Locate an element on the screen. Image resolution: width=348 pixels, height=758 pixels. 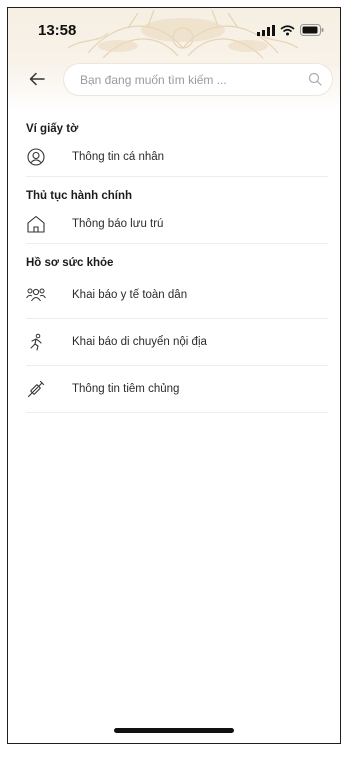
section-title: Hồ sơ sức khỏe is located at coordinates (70, 263).